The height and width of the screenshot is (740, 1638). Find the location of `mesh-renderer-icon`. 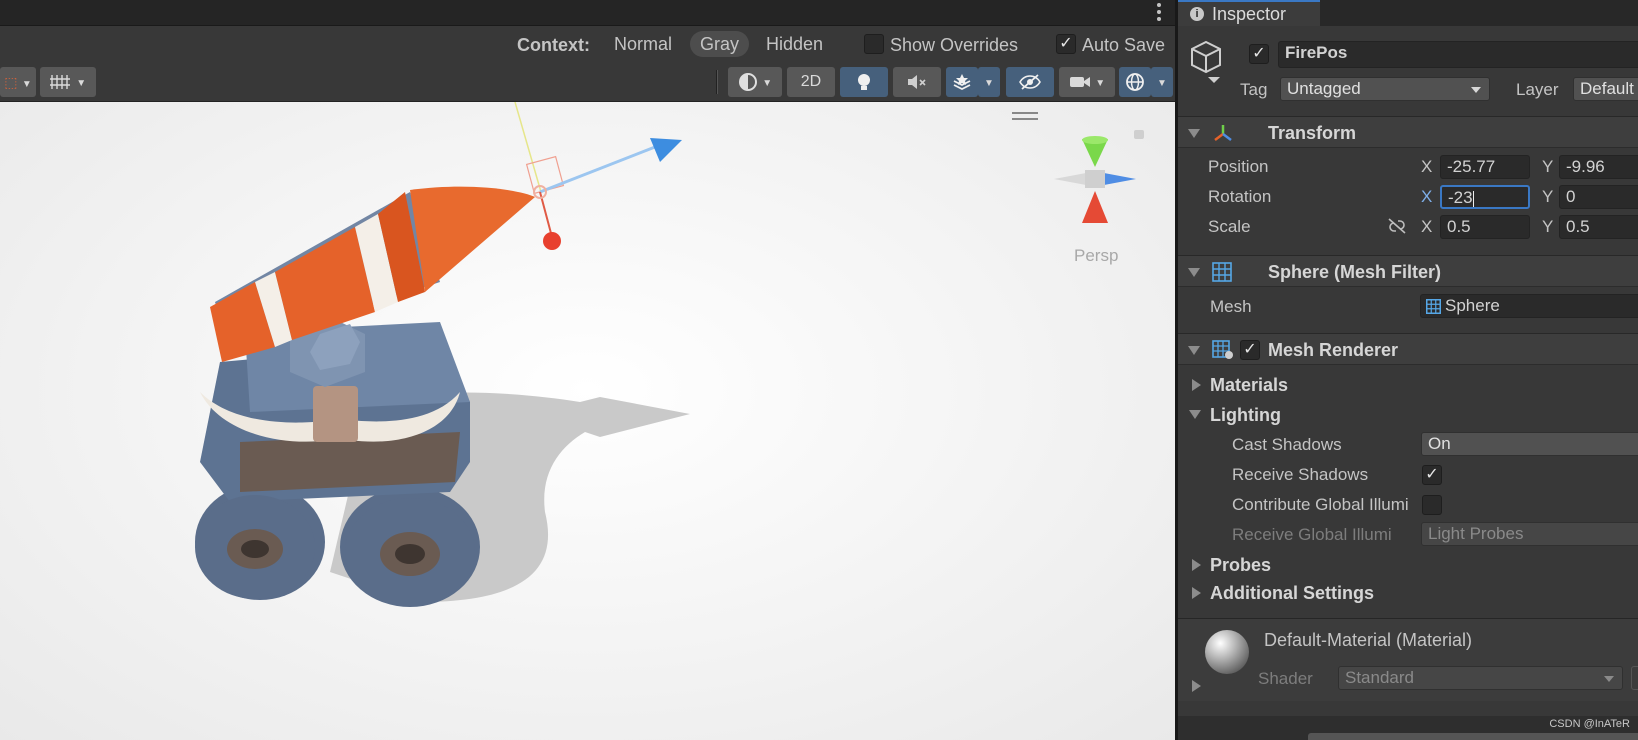

mesh-renderer-icon is located at coordinates (1222, 349).